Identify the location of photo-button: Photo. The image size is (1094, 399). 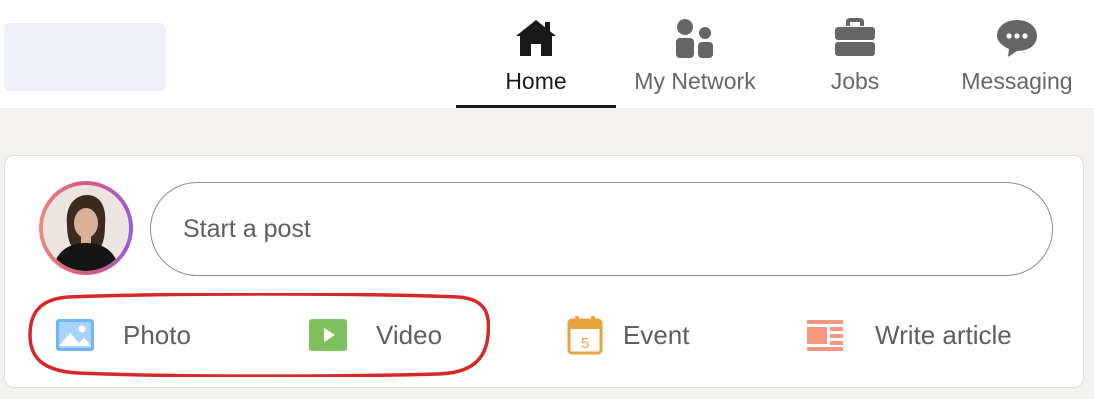
(123, 335).